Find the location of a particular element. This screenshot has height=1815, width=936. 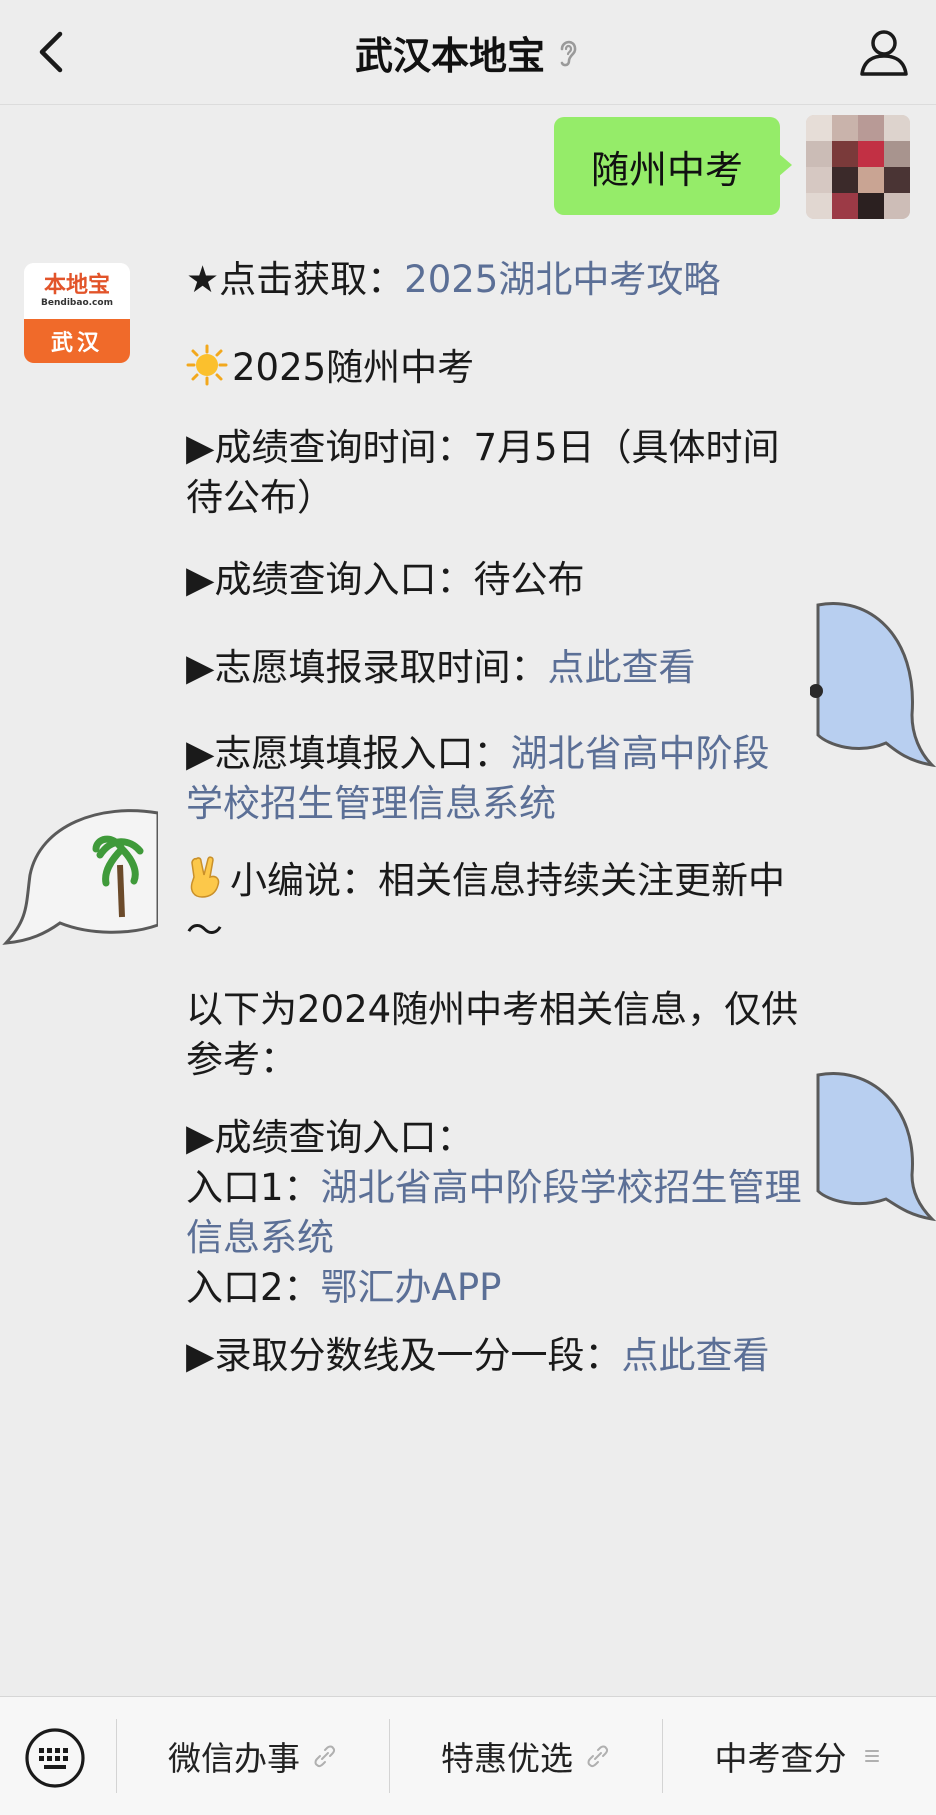

sun-icon is located at coordinates (207, 365).